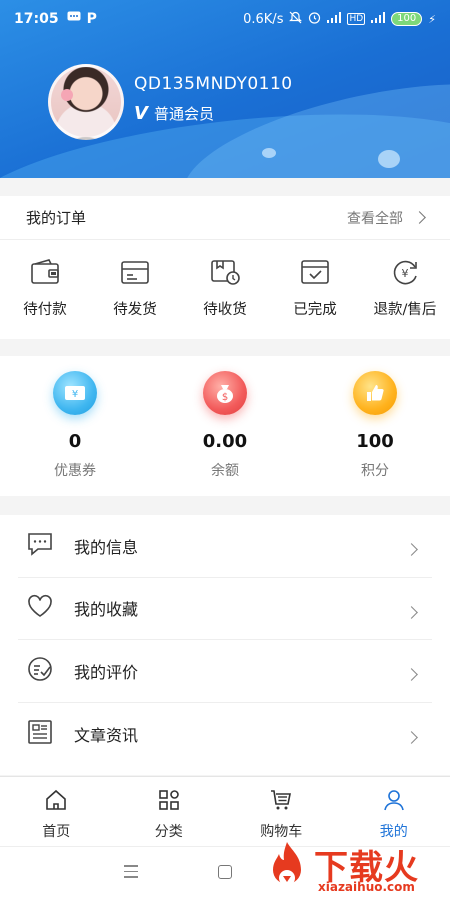  What do you see at coordinates (225, 734) in the screenshot?
I see `menu-item-articles: 文章资讯` at bounding box center [225, 734].